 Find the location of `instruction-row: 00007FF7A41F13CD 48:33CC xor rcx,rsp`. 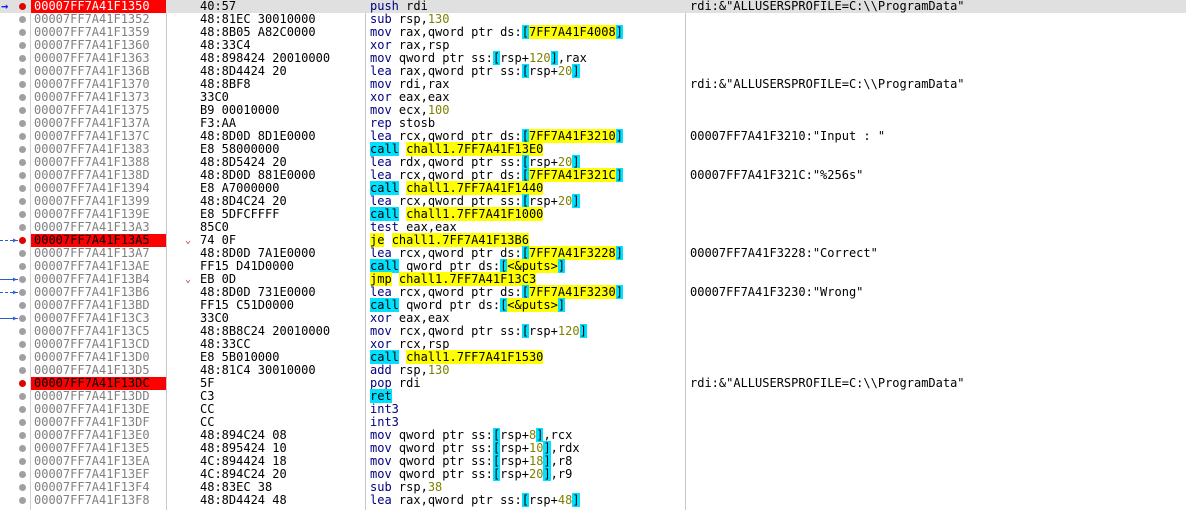

instruction-row: 00007FF7A41F13CD 48:33CC xor rcx,rsp is located at coordinates (593, 344).